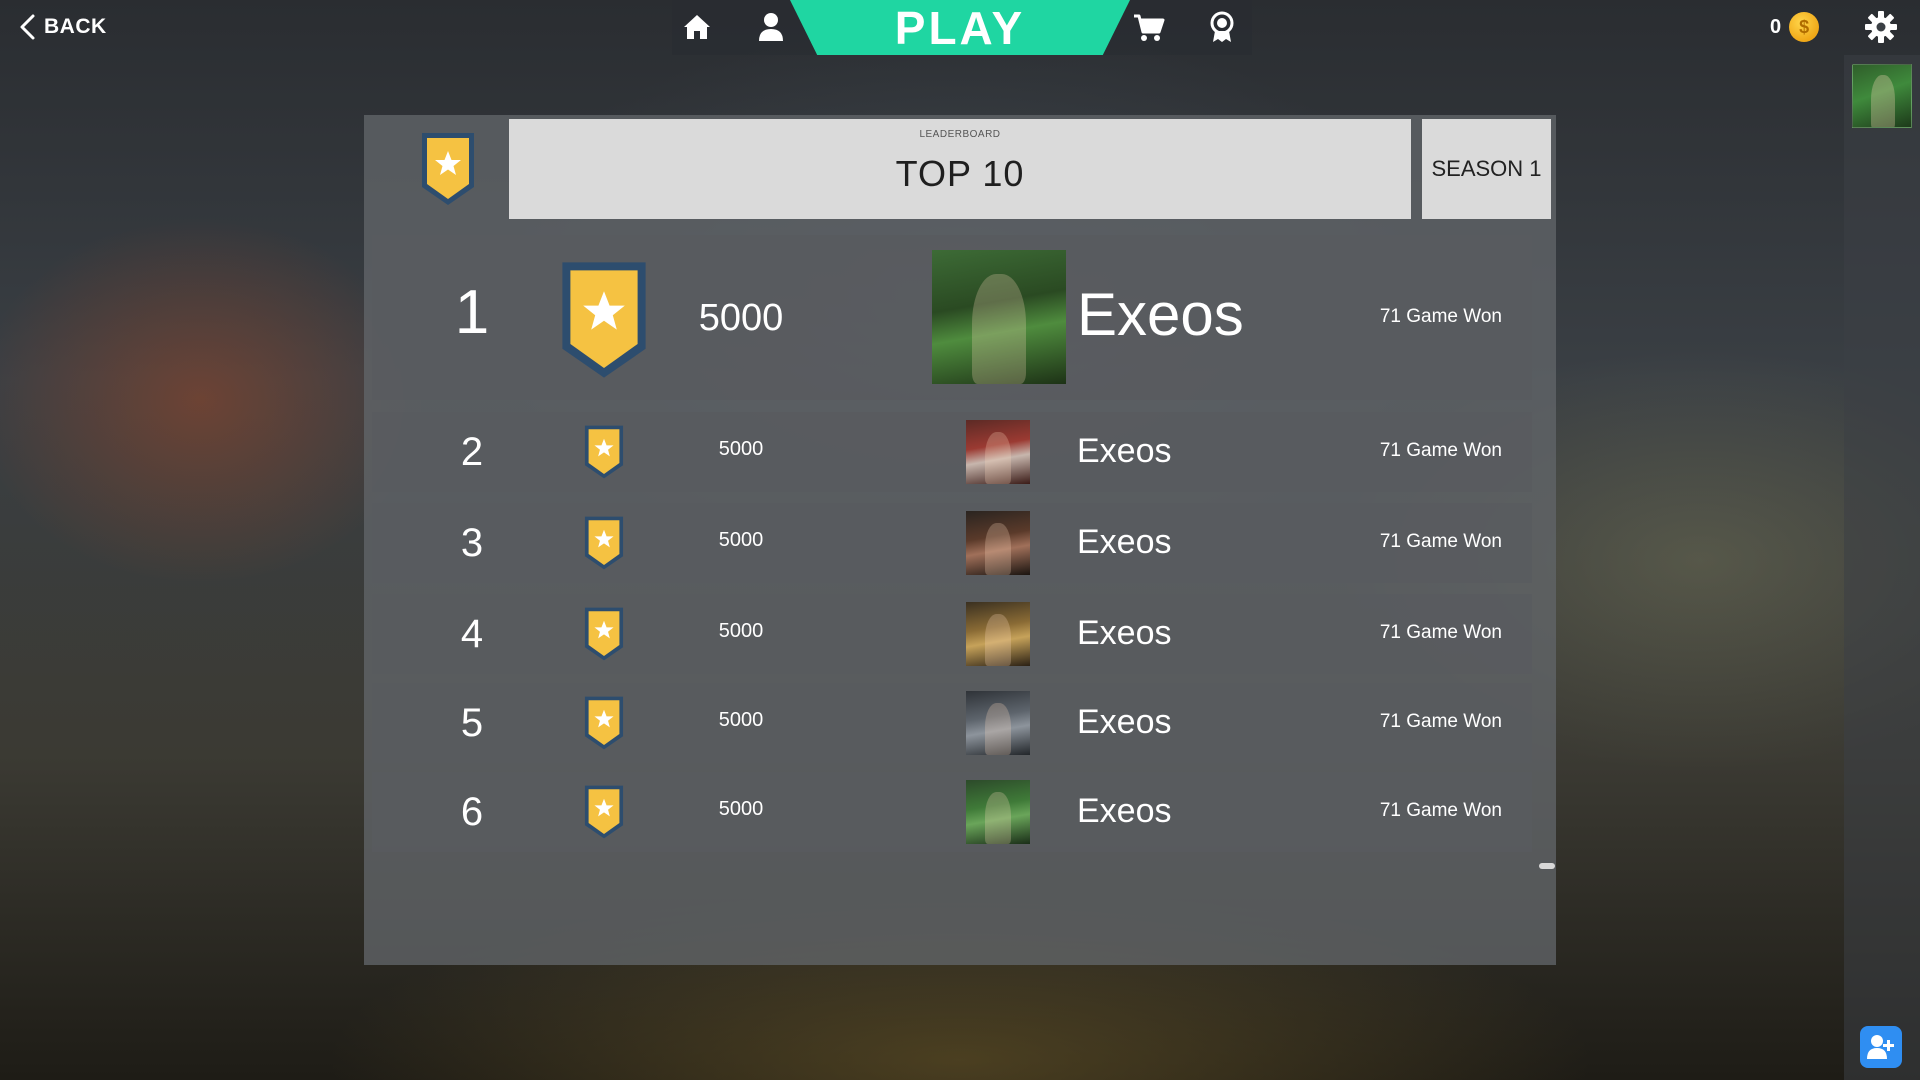 Image resolution: width=1920 pixels, height=1080 pixels. I want to click on add-user-icon, so click(1880, 1047).